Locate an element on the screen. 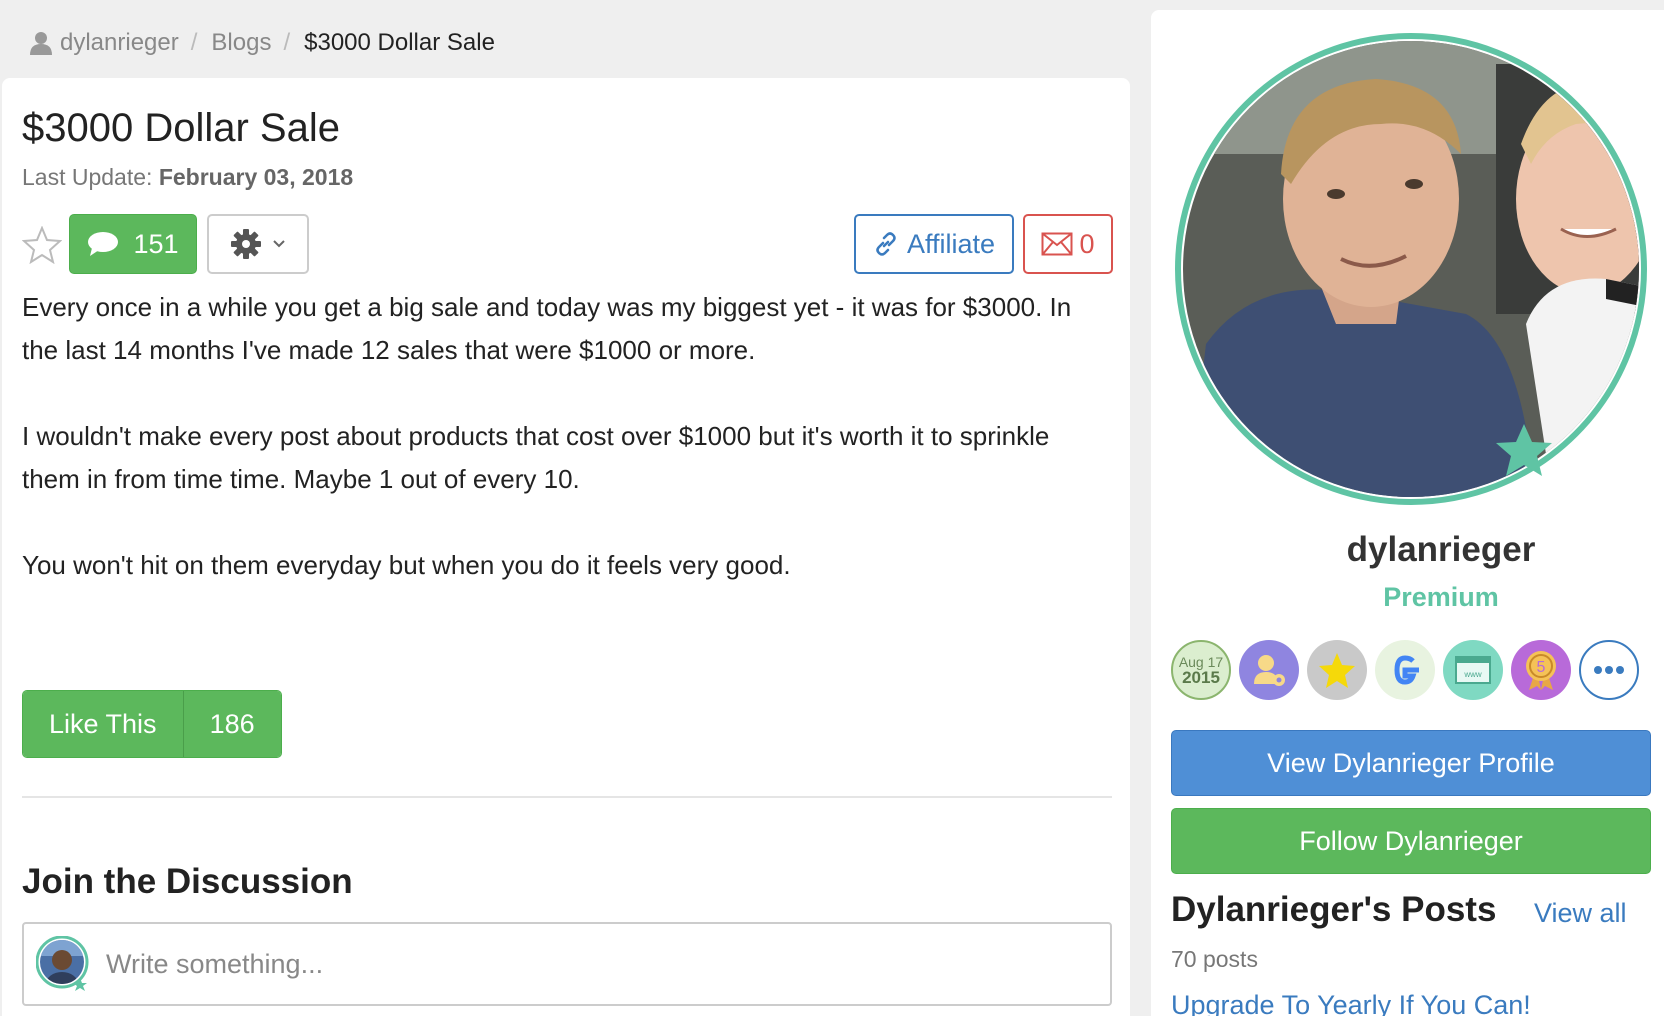 This screenshot has width=1664, height=1016. favorite-star-icon is located at coordinates (42, 245).